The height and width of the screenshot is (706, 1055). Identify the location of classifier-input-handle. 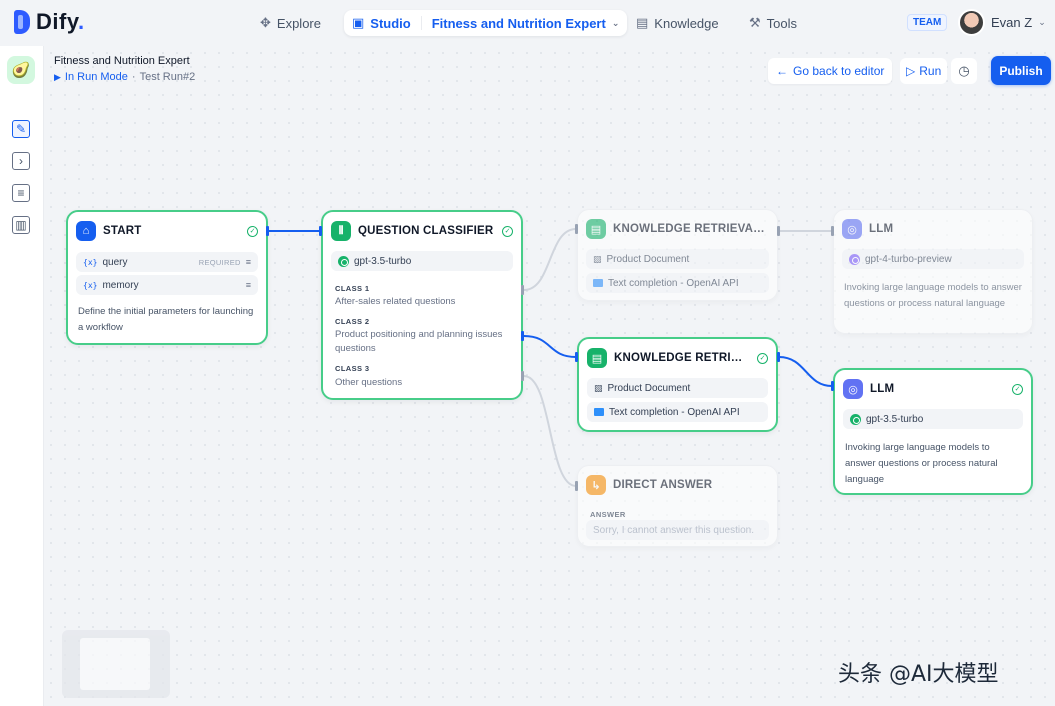
(320, 231).